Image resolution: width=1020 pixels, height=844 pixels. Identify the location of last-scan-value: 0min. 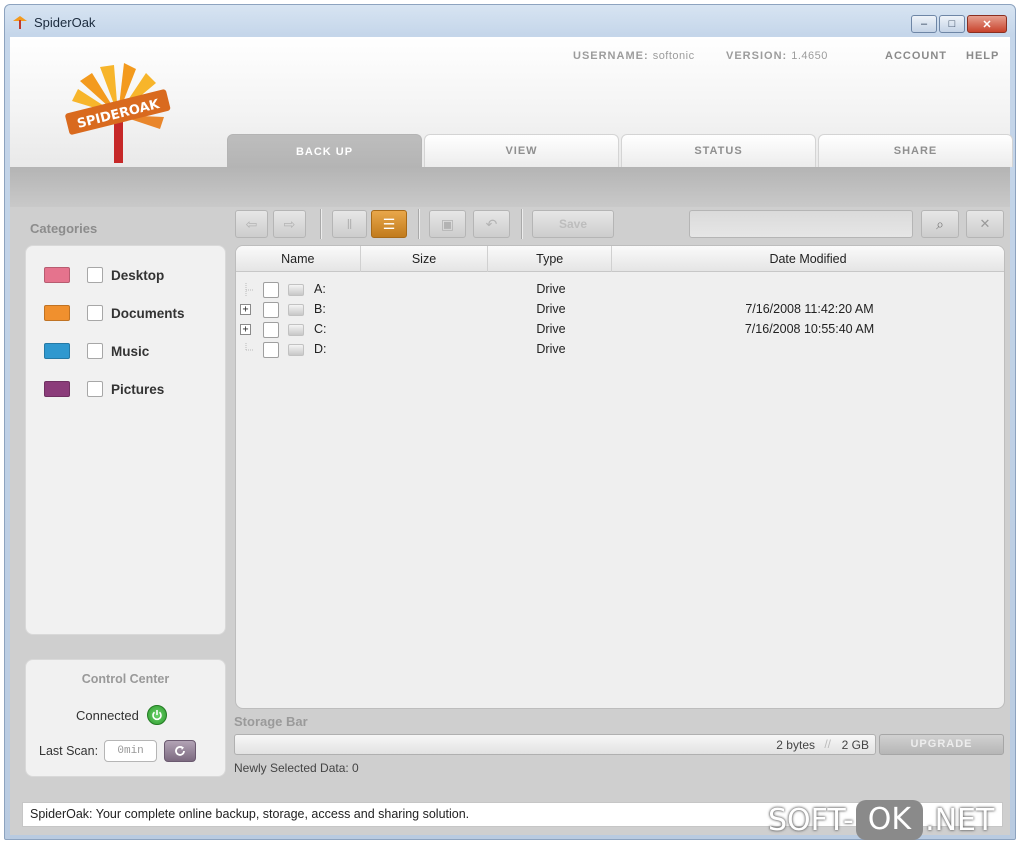
(131, 751).